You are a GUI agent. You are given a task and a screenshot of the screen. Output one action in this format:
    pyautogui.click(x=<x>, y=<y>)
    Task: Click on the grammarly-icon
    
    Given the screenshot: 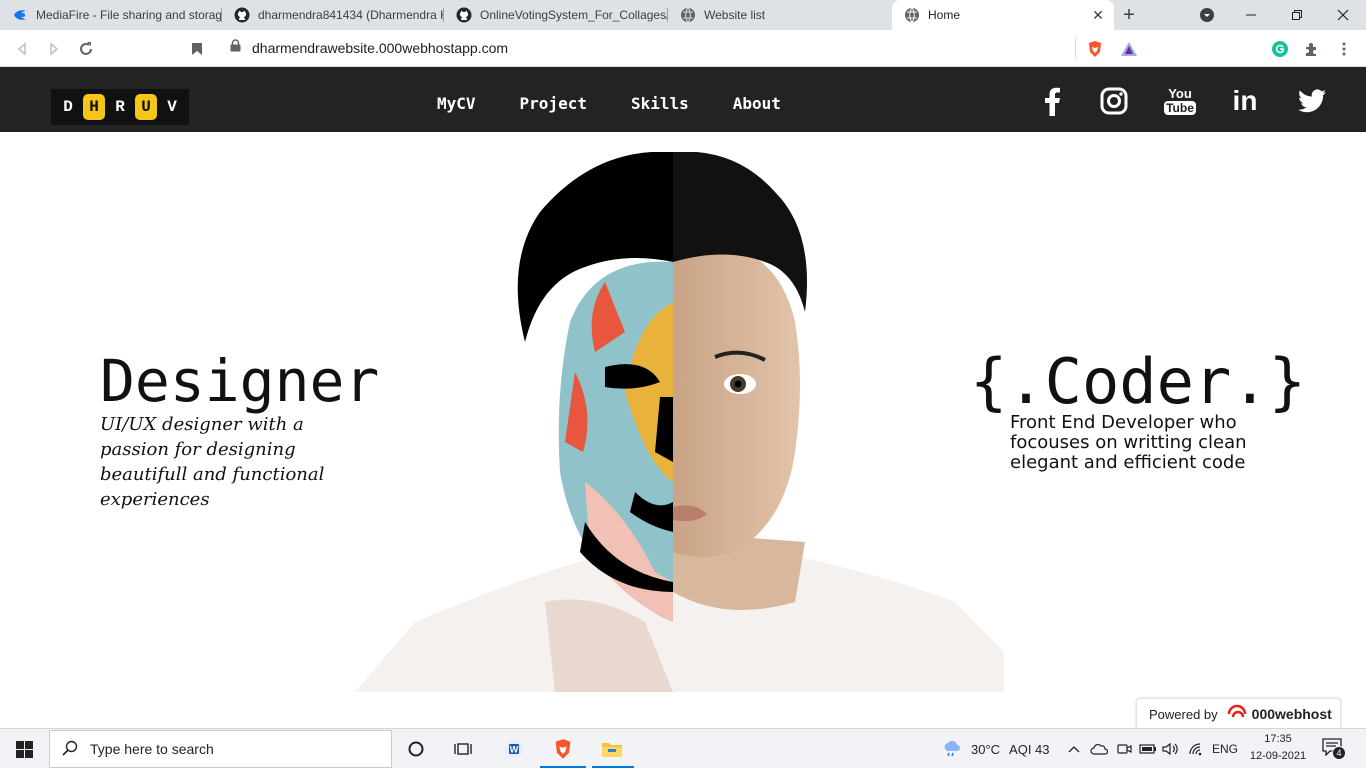 What is the action you would take?
    pyautogui.click(x=1280, y=49)
    